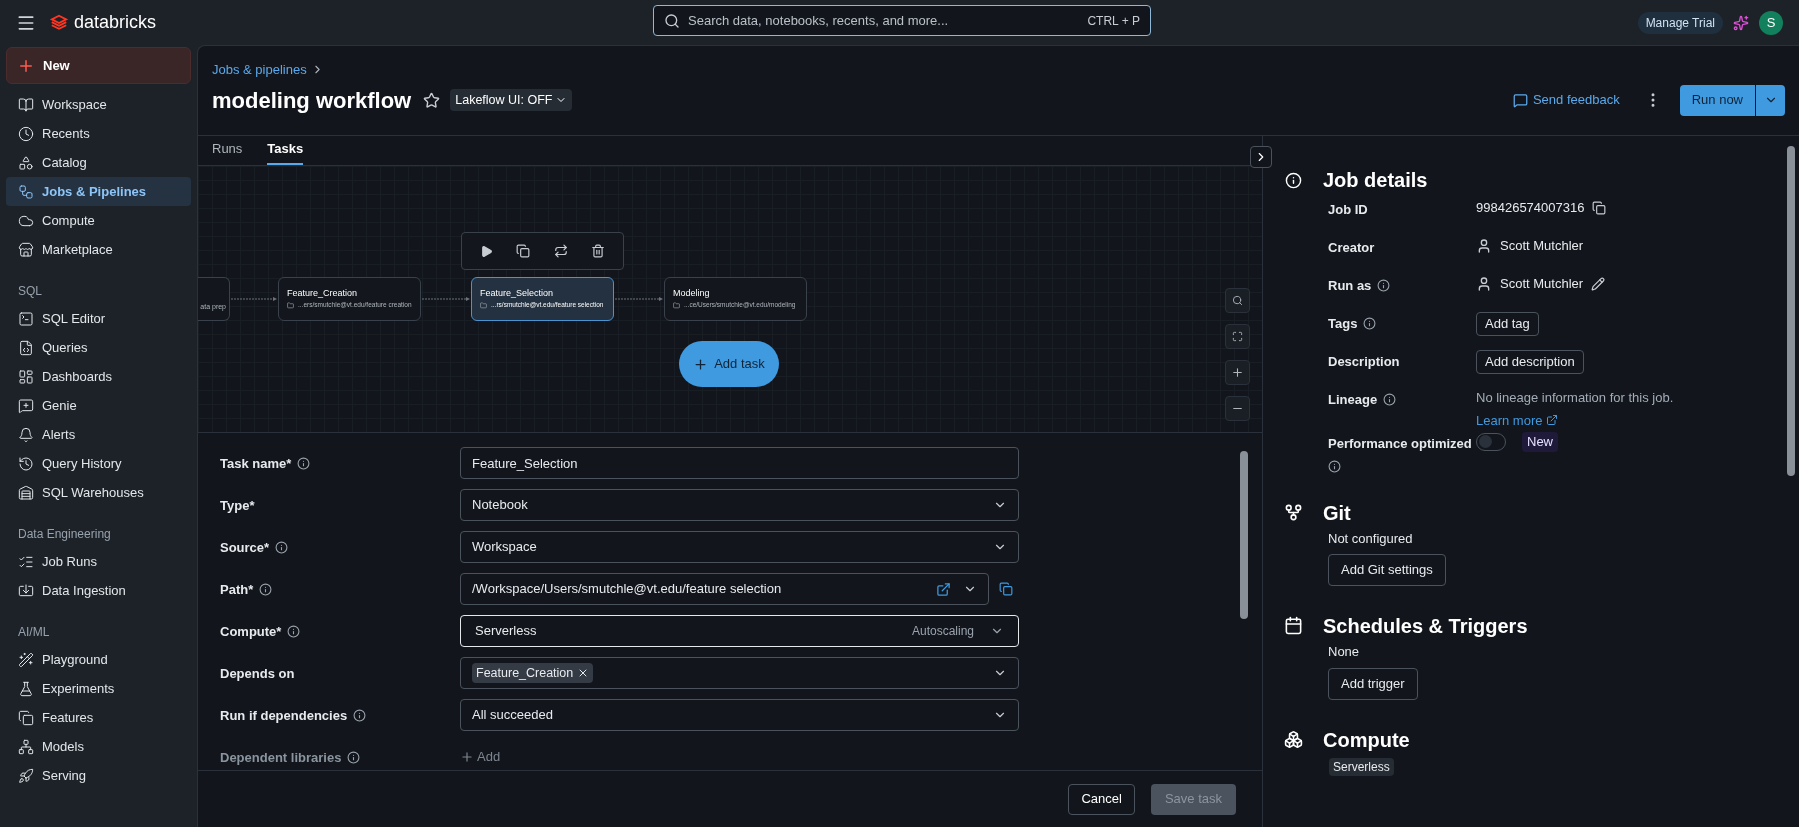 Image resolution: width=1799 pixels, height=827 pixels. Describe the element at coordinates (598, 251) in the screenshot. I see `delete-icon` at that location.